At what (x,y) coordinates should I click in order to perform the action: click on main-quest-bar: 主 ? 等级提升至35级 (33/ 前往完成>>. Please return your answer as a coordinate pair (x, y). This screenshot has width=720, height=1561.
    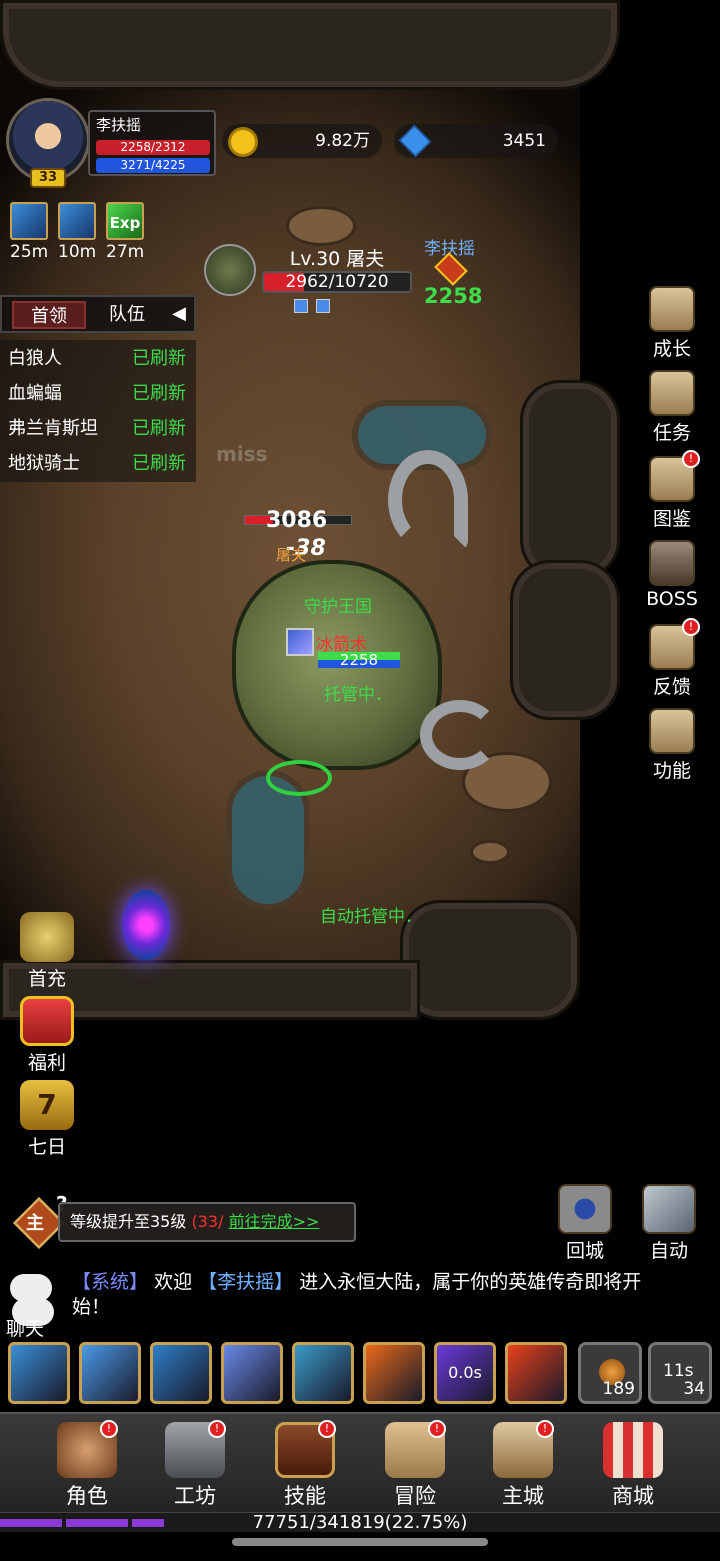
    Looking at the image, I should click on (183, 1221).